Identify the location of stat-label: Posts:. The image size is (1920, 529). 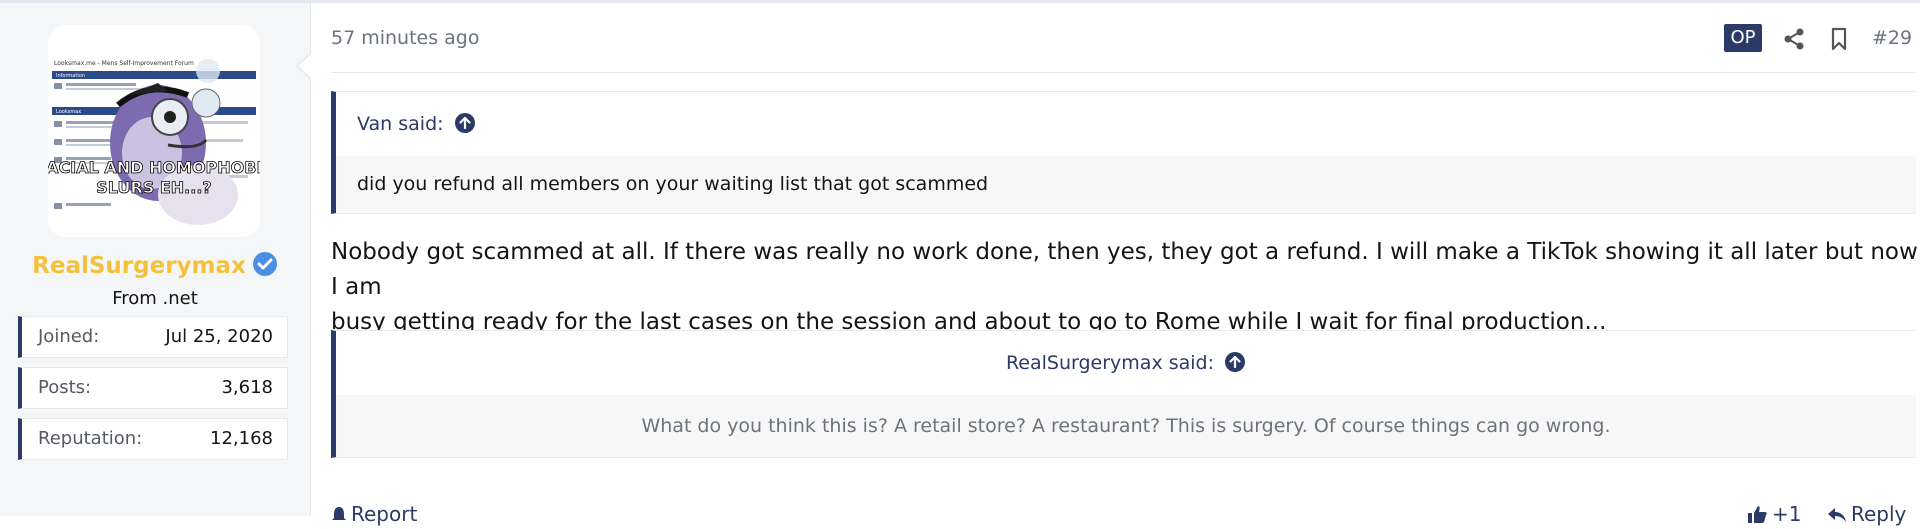
(65, 387).